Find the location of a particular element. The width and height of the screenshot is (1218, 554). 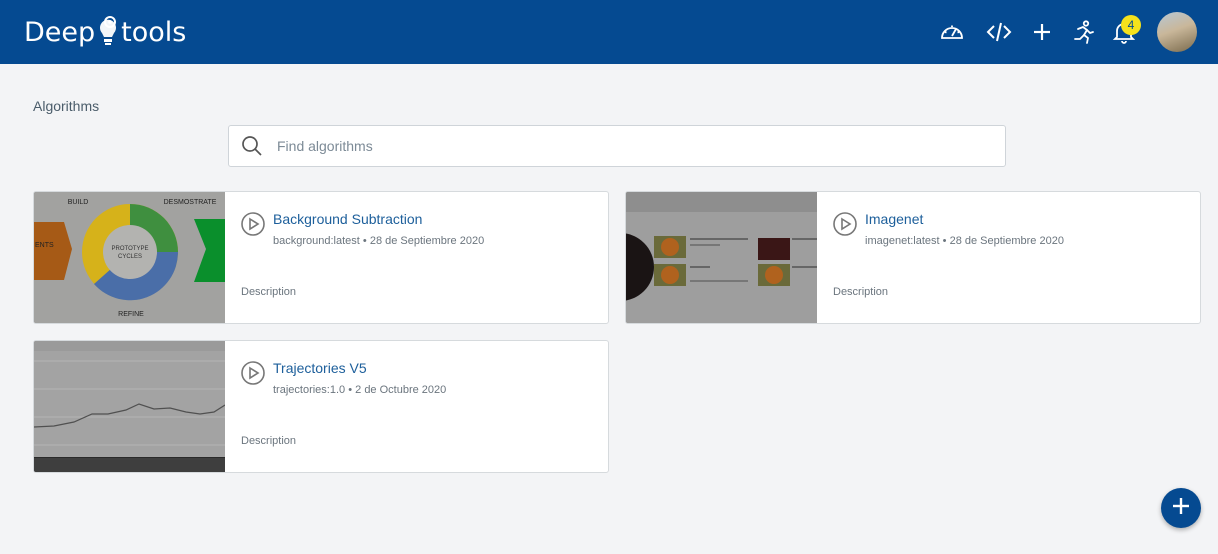

card-image-tag: imagenet:latest is located at coordinates (902, 241).